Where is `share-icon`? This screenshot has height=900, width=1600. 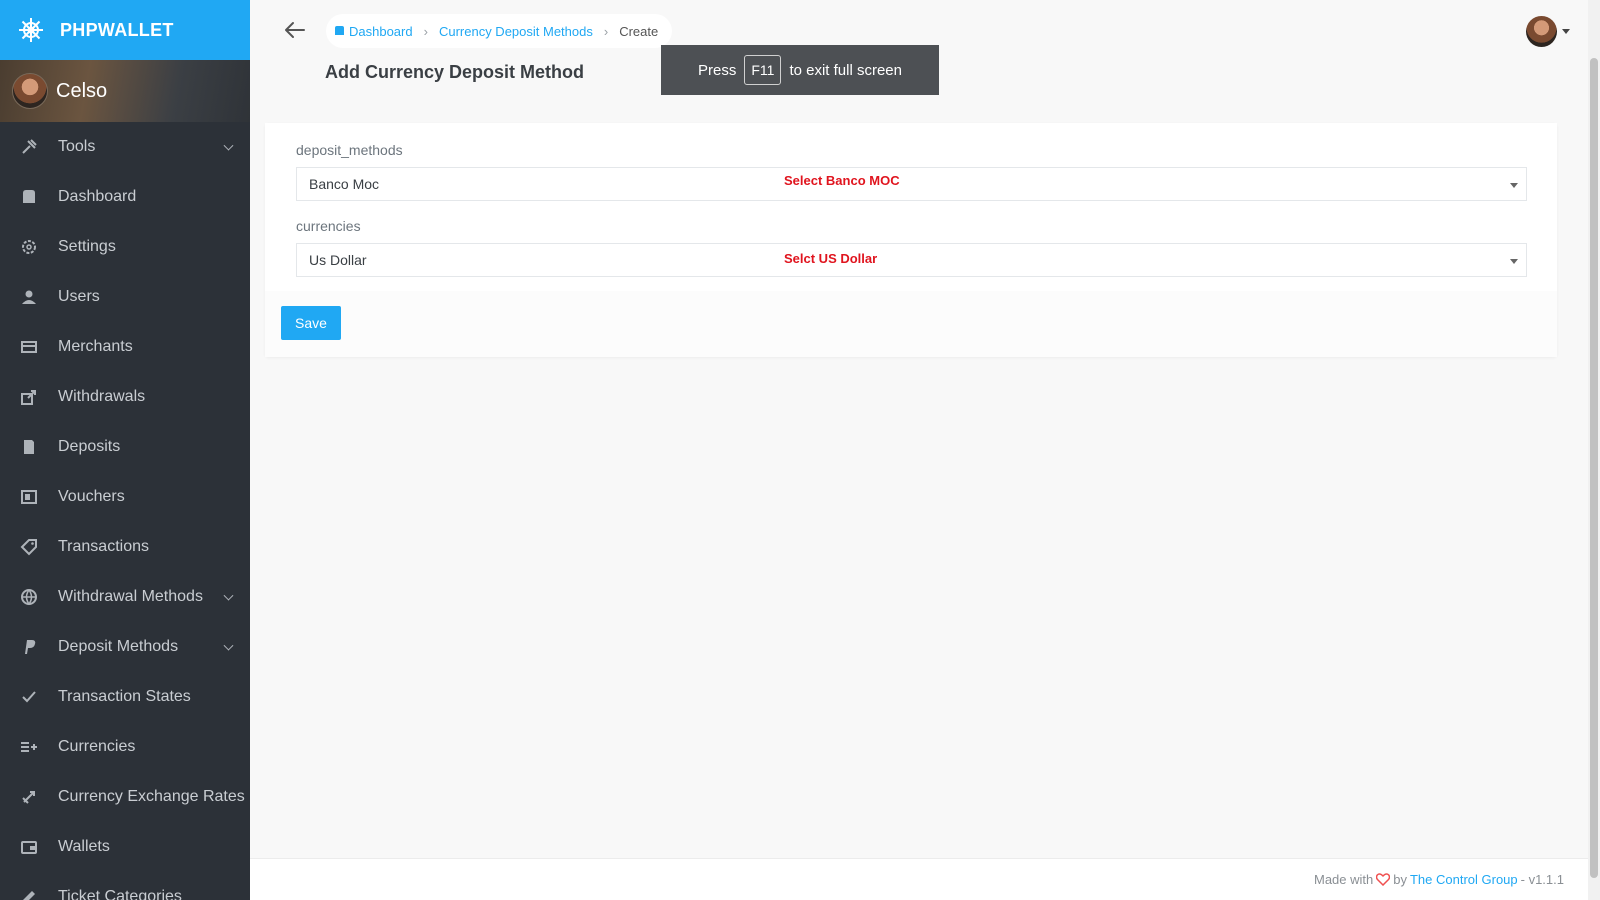
share-icon is located at coordinates (29, 397).